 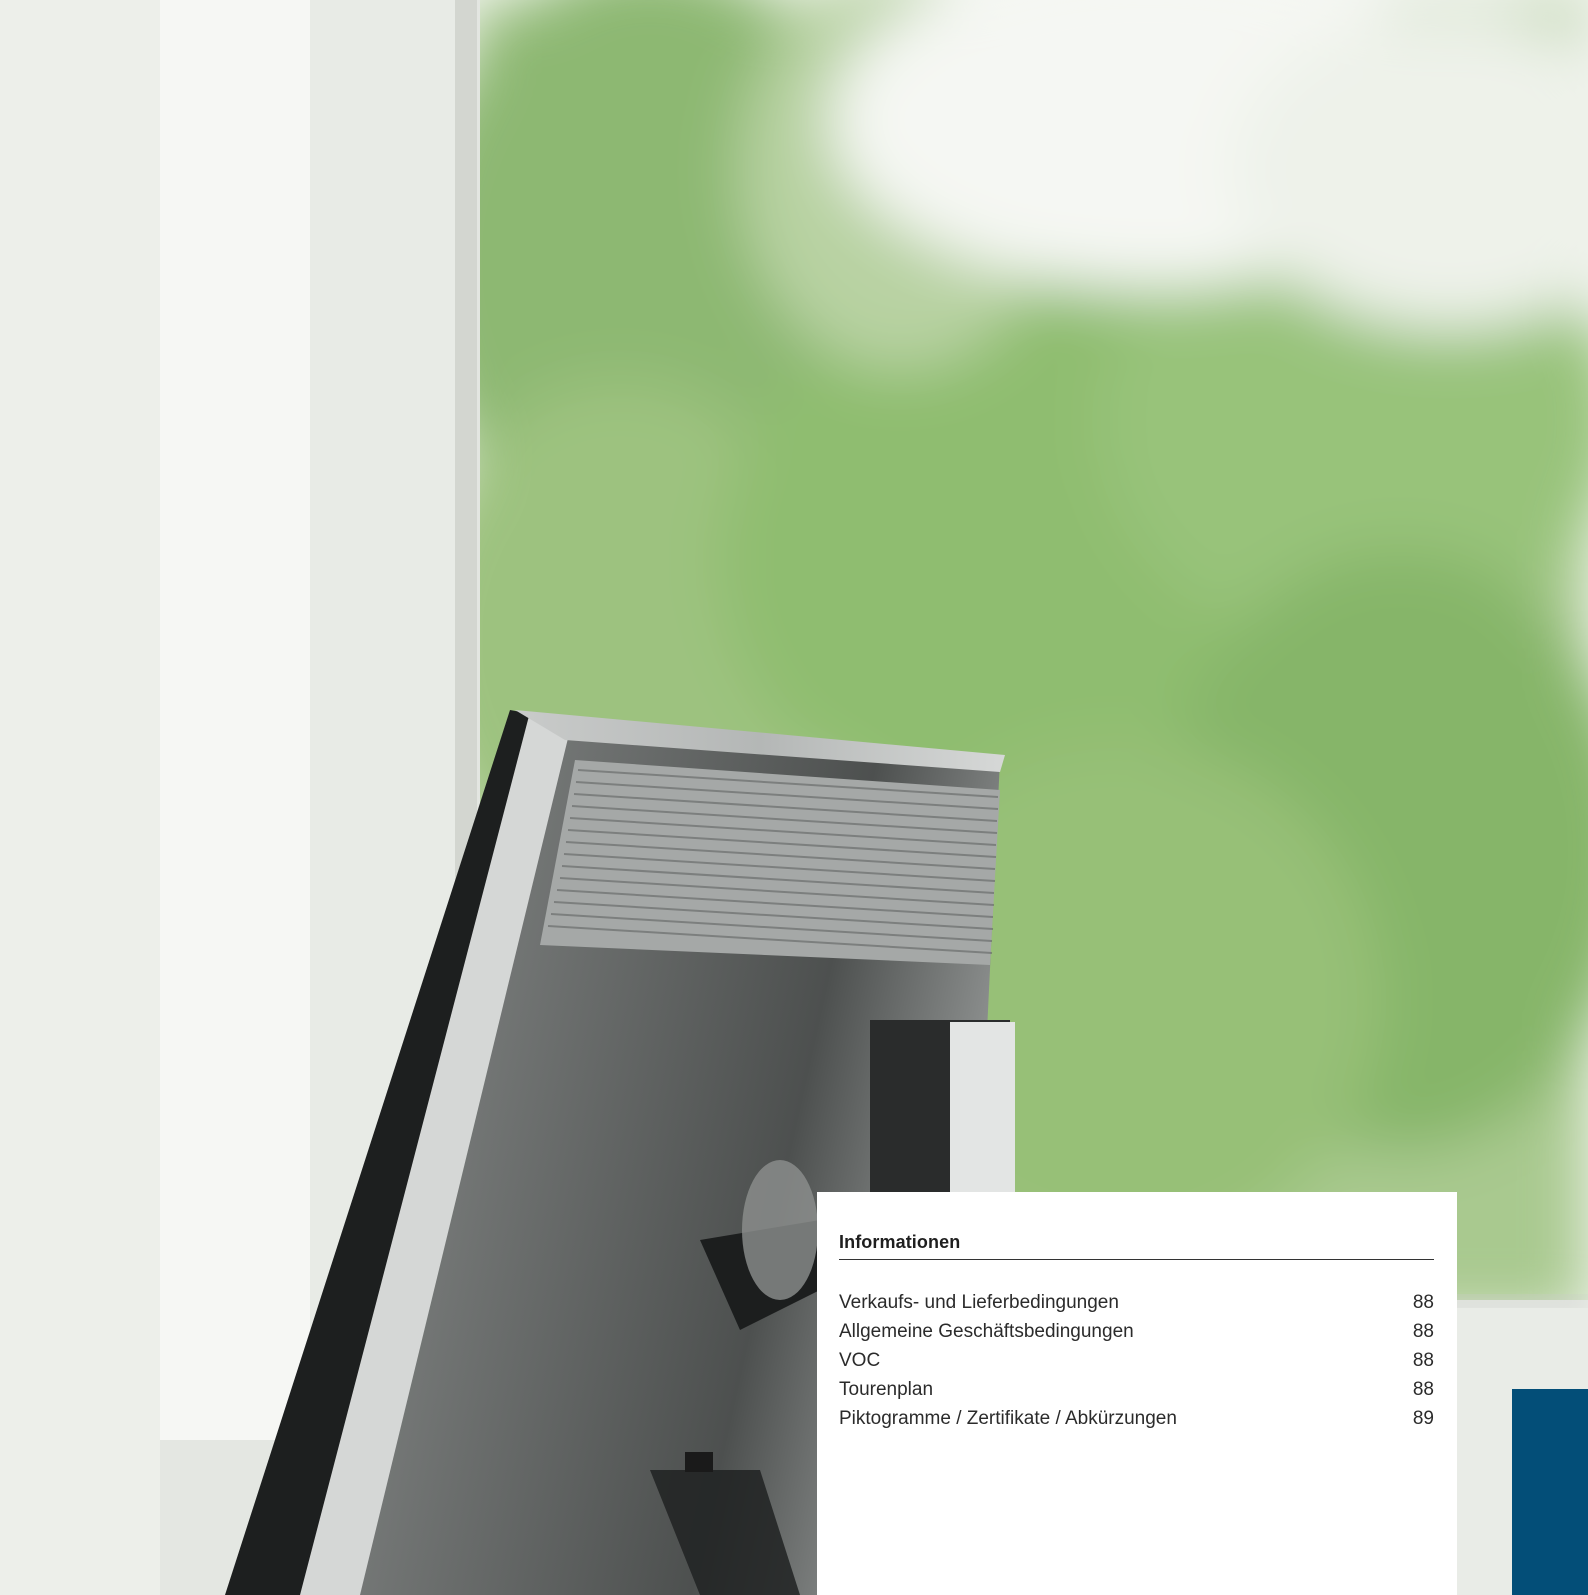 I want to click on index-item-label: Allgemeine Geschäftsbedingungen, so click(x=986, y=1331).